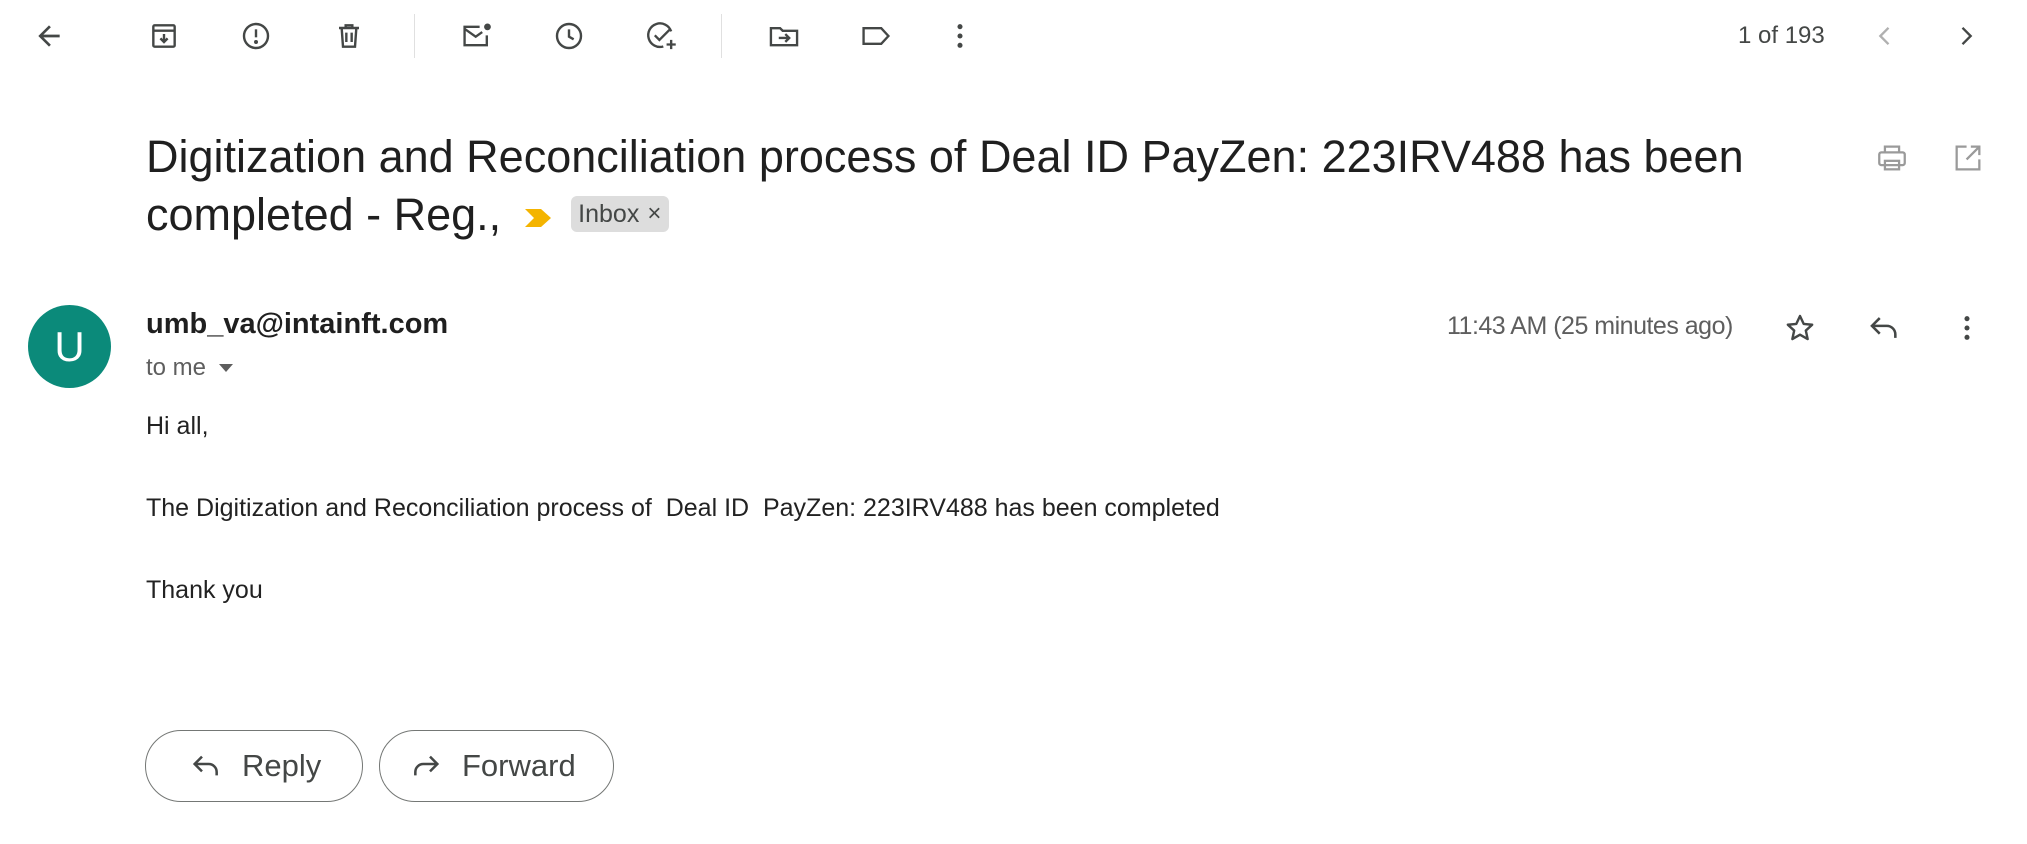 The height and width of the screenshot is (844, 2027). I want to click on label-icon, so click(876, 36).